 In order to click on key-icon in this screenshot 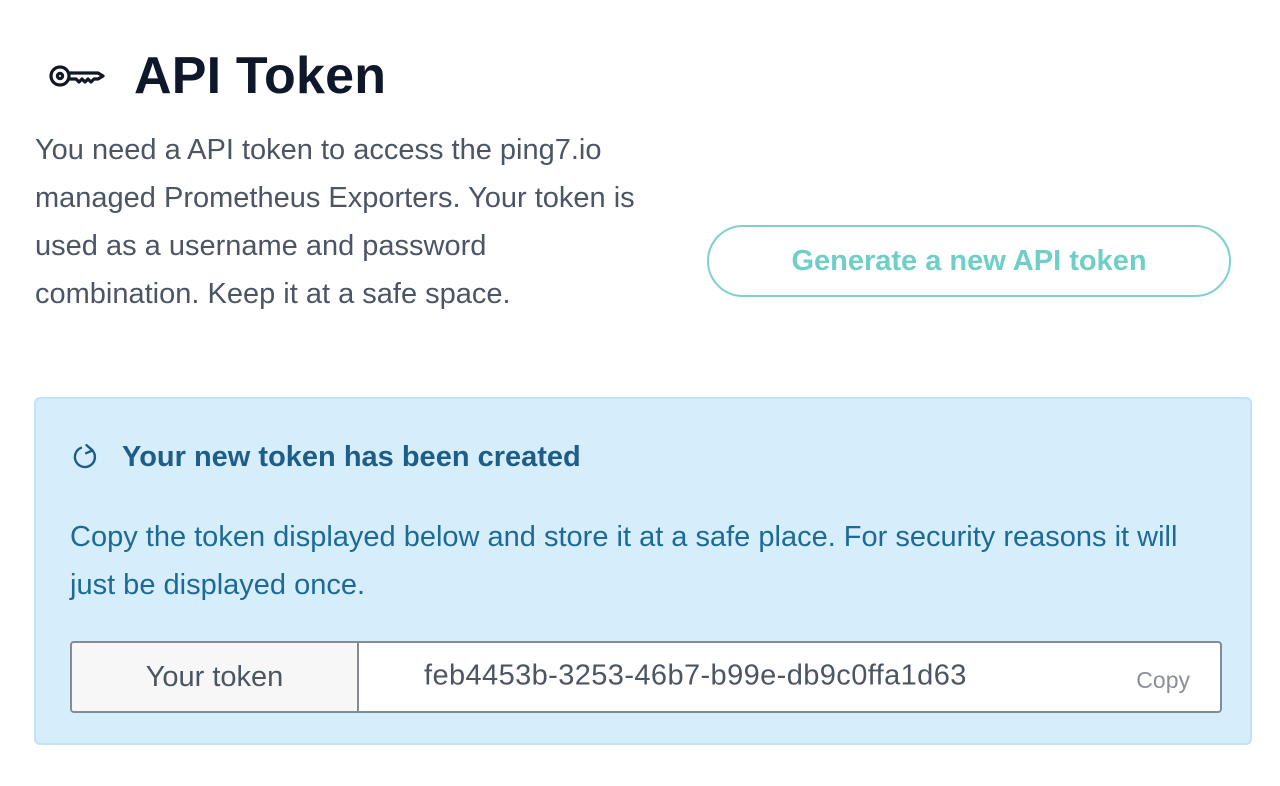, I will do `click(77, 76)`.